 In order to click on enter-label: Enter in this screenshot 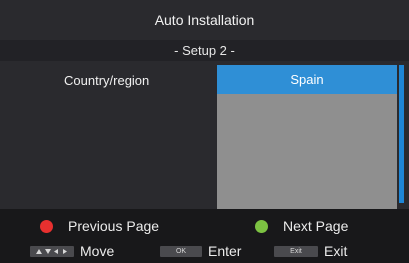, I will do `click(225, 251)`.